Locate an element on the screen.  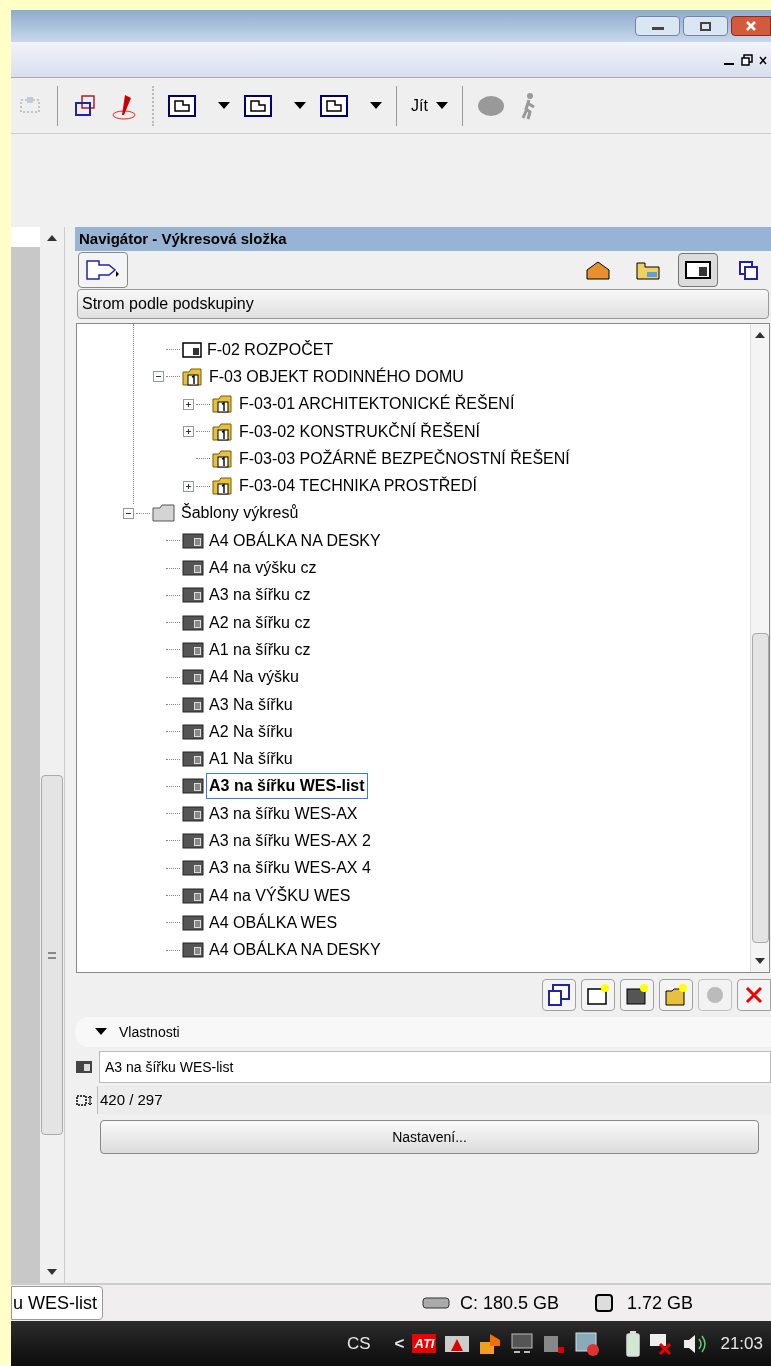
index-sheet-icon is located at coordinates (559, 995).